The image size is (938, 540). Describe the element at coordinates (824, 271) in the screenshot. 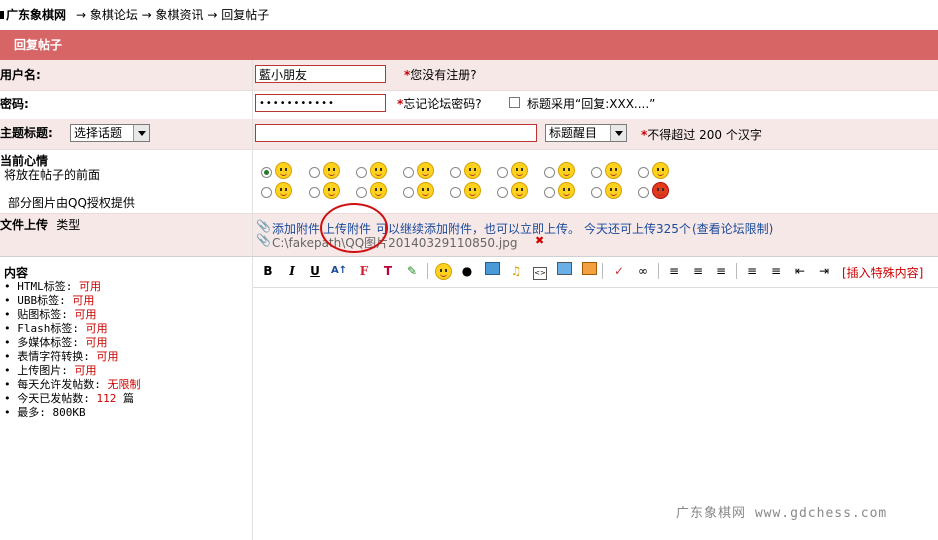

I see `indent-icon: ⇥` at that location.